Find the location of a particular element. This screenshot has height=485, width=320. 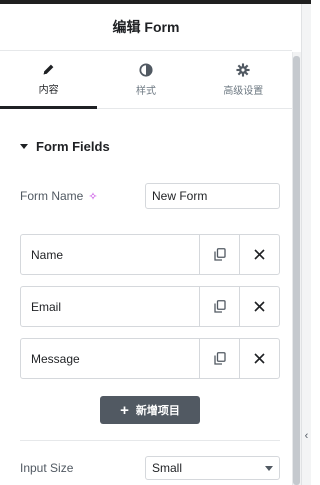

preview-edge is located at coordinates (306, 244).